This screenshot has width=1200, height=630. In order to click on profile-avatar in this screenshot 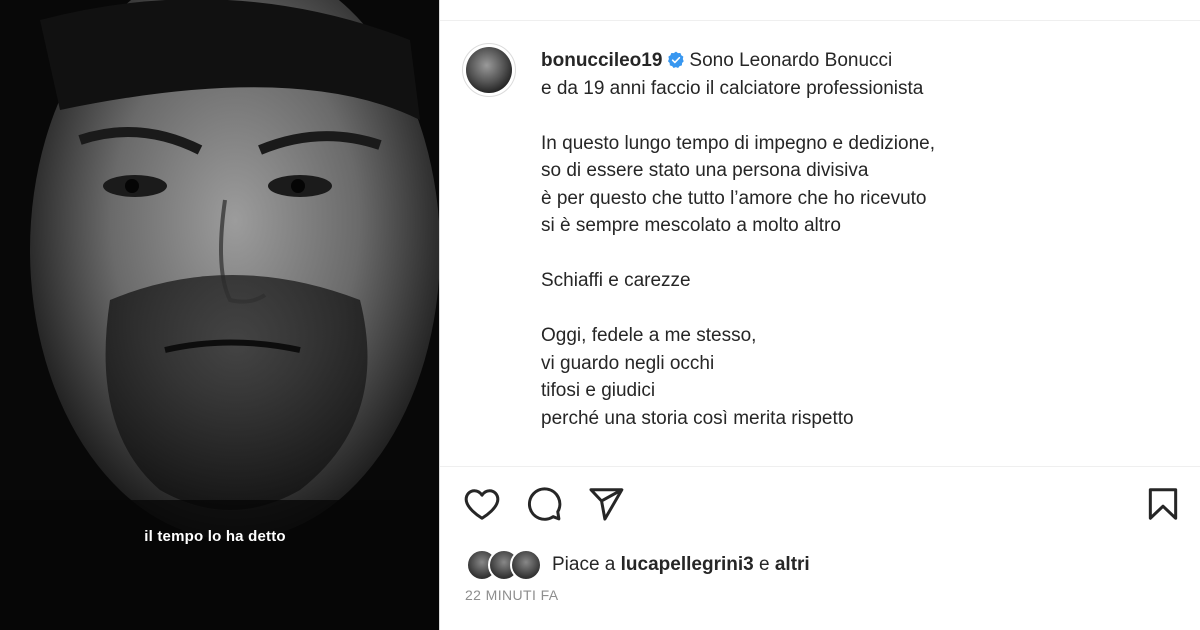, I will do `click(489, 70)`.